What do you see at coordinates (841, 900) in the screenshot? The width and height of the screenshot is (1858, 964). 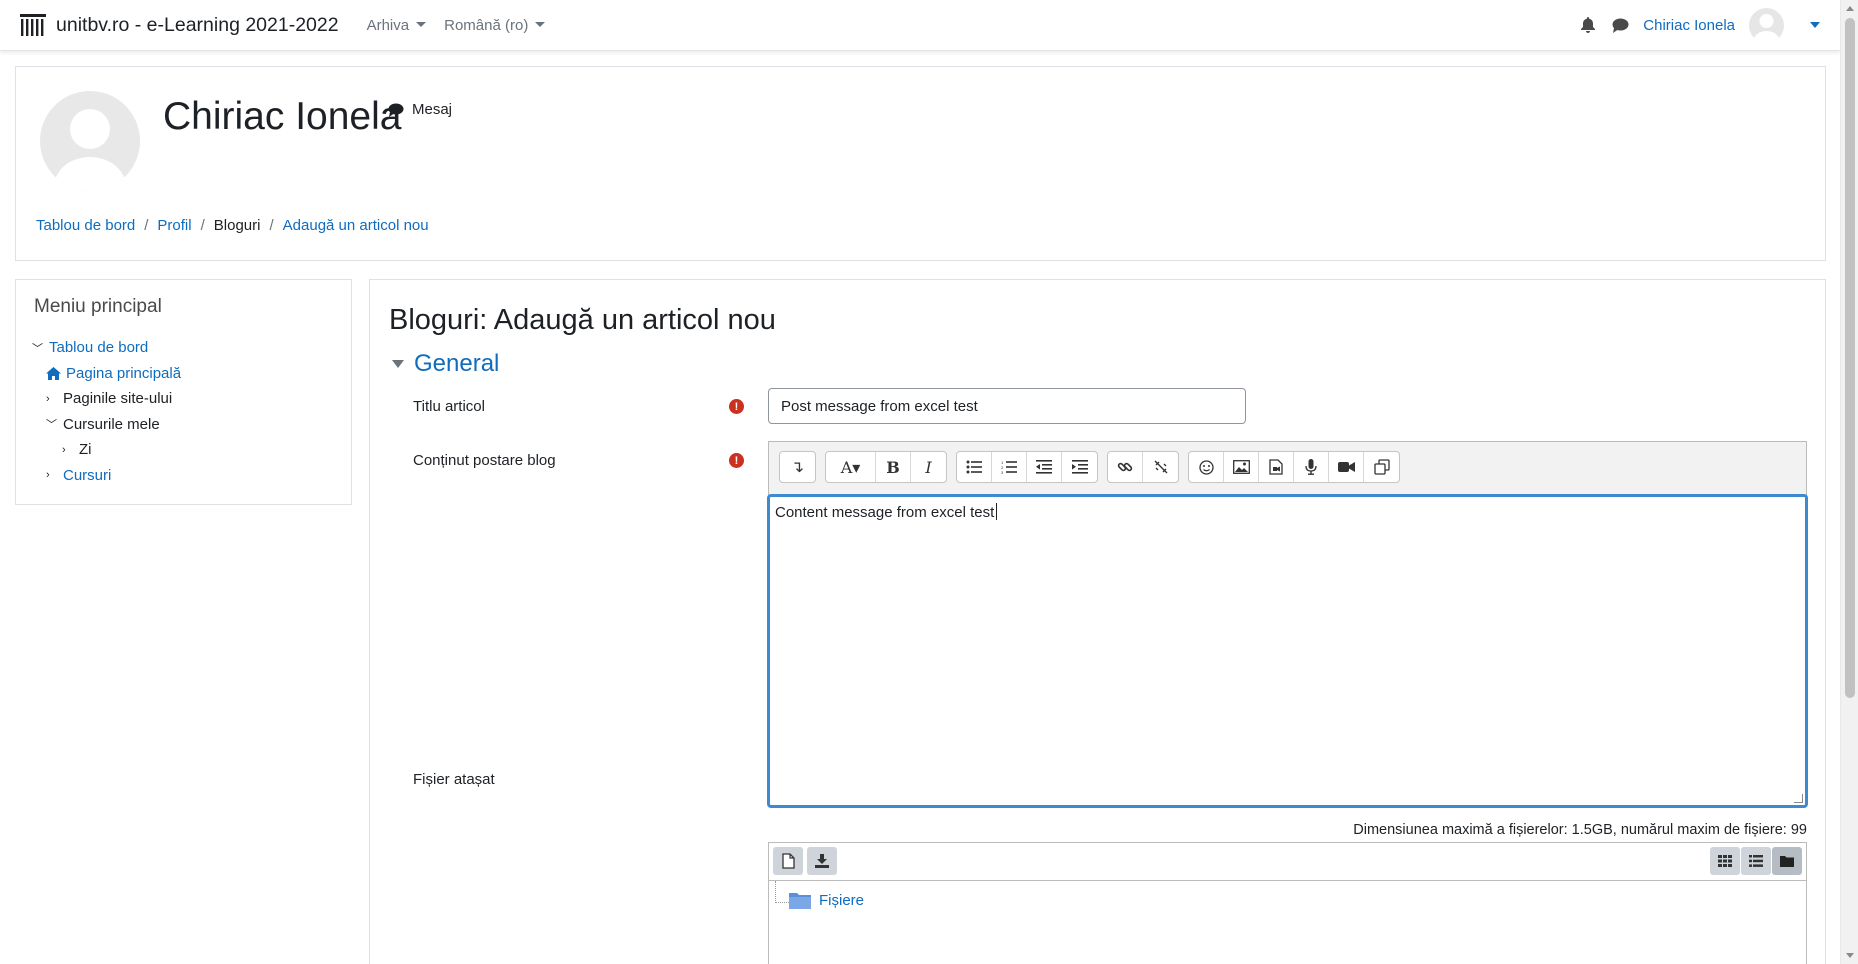 I see `folder-label: Fișiere` at bounding box center [841, 900].